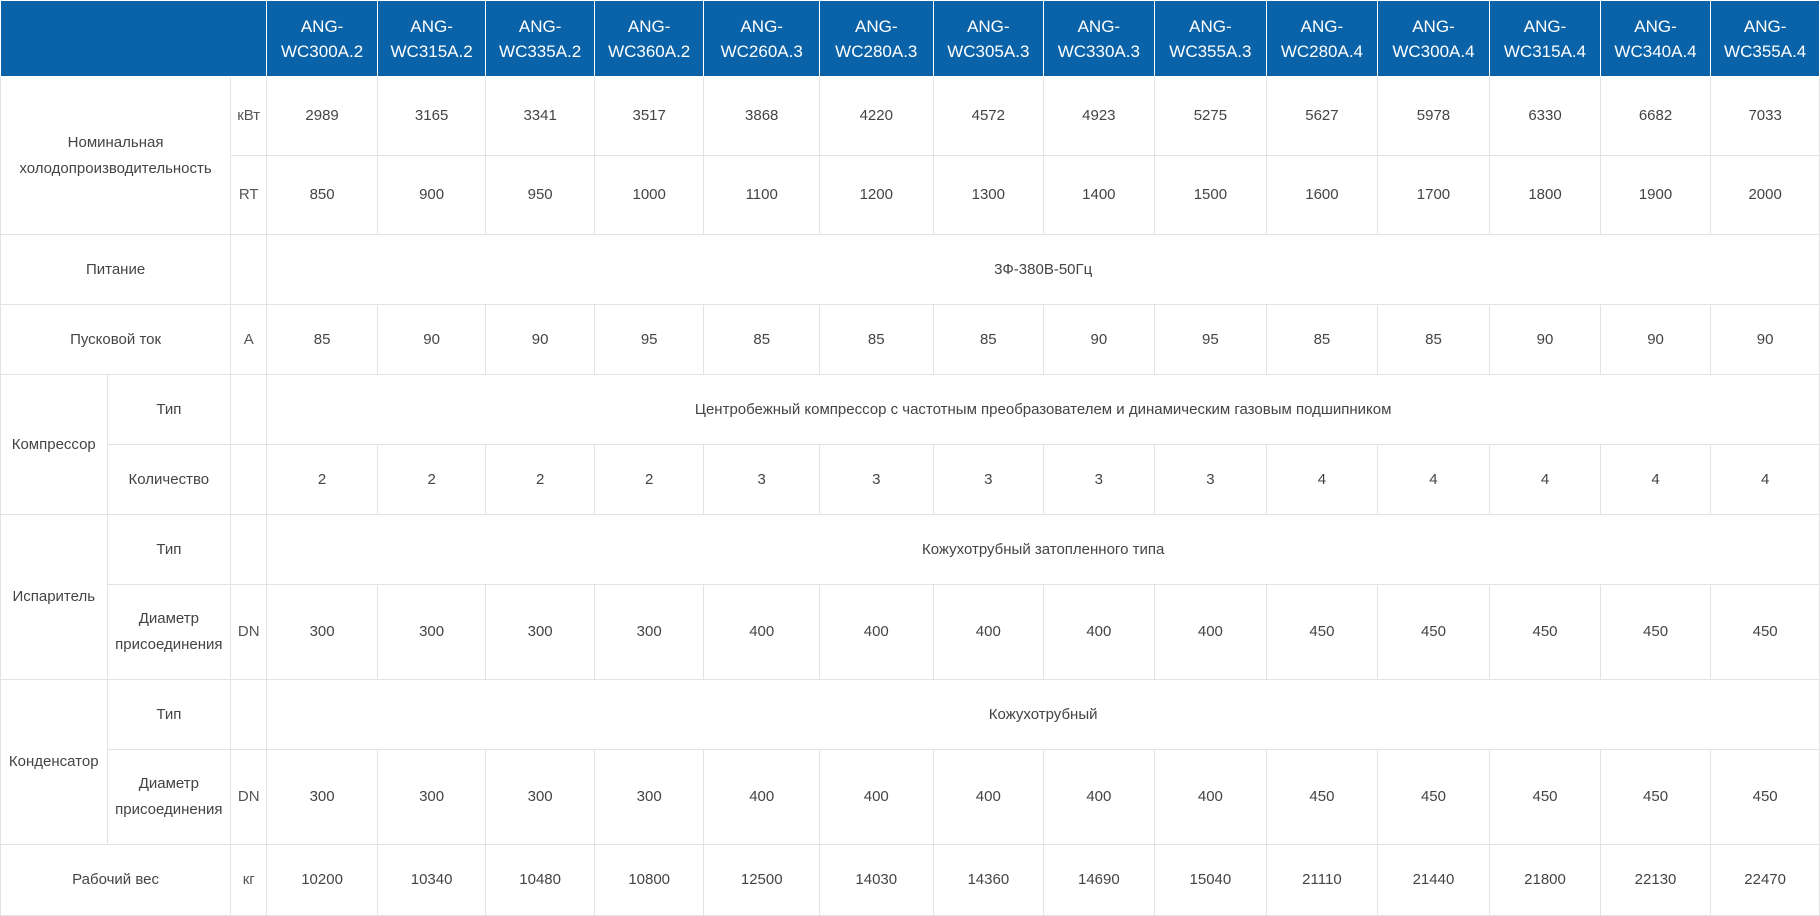  What do you see at coordinates (540, 195) in the screenshot?
I see `value-cell: 950` at bounding box center [540, 195].